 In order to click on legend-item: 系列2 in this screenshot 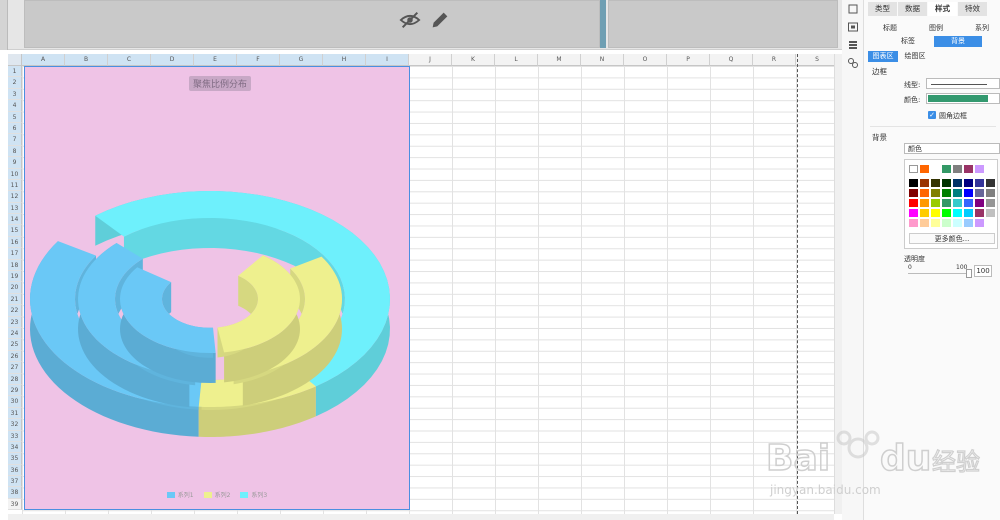, I will do `click(216, 494)`.